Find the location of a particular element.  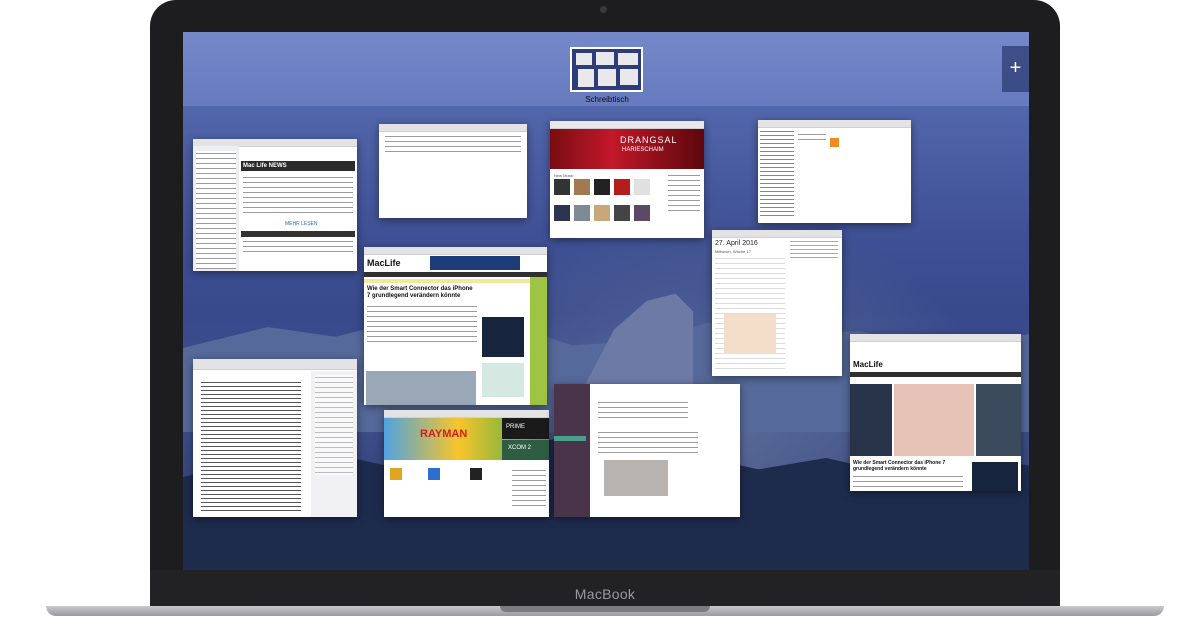

window-pages-document is located at coordinates (275, 438).